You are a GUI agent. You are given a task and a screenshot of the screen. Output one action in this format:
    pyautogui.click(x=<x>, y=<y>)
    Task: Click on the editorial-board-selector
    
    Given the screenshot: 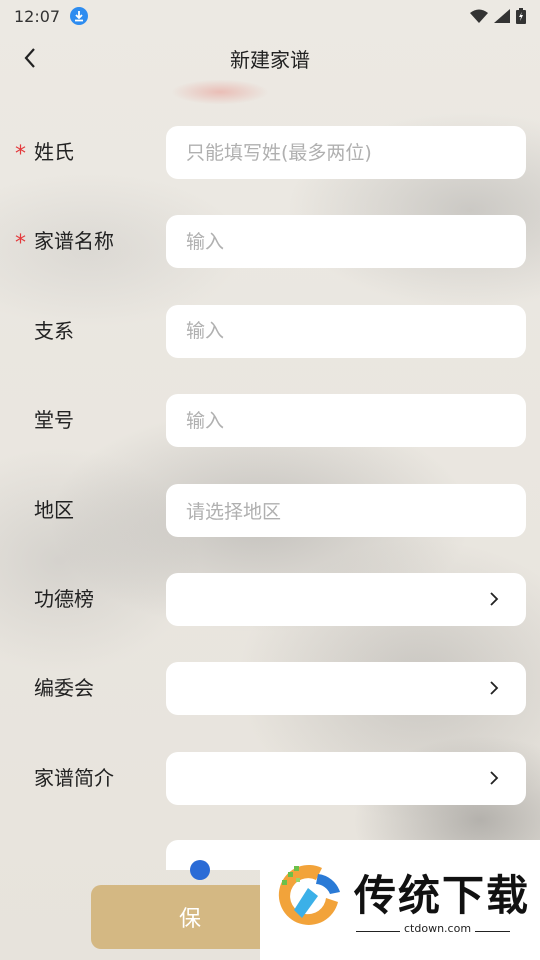 What is the action you would take?
    pyautogui.click(x=346, y=689)
    